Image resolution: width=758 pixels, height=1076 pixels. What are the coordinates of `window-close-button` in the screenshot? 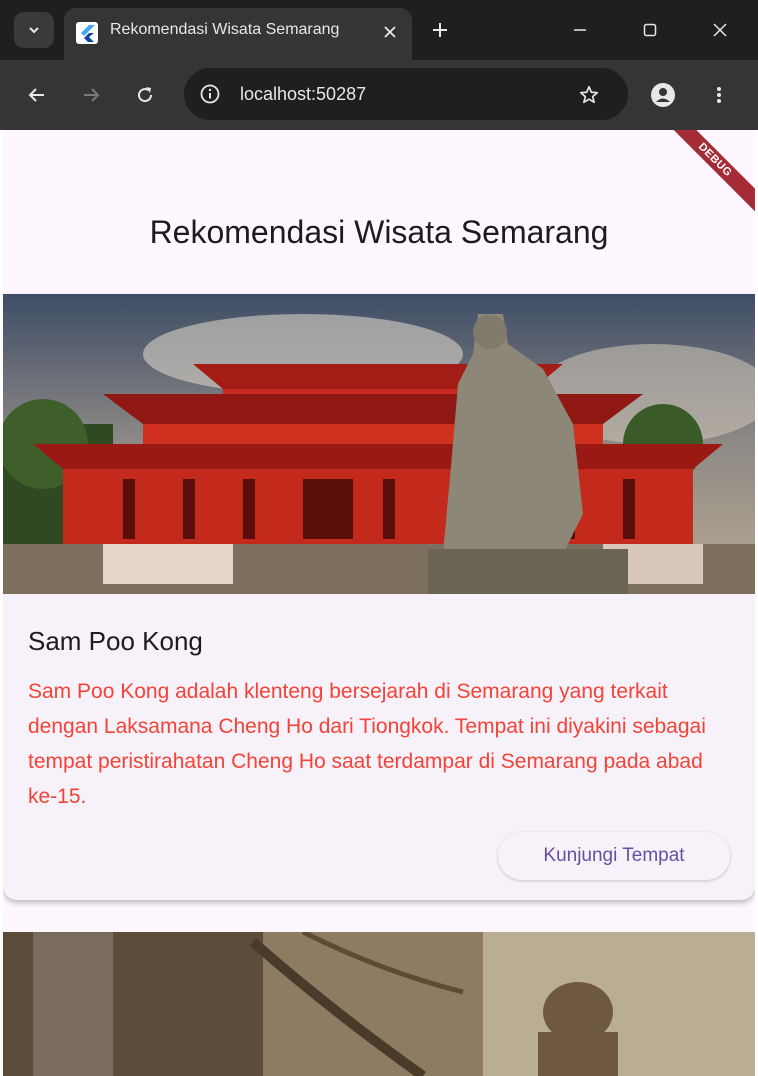 It's located at (720, 30).